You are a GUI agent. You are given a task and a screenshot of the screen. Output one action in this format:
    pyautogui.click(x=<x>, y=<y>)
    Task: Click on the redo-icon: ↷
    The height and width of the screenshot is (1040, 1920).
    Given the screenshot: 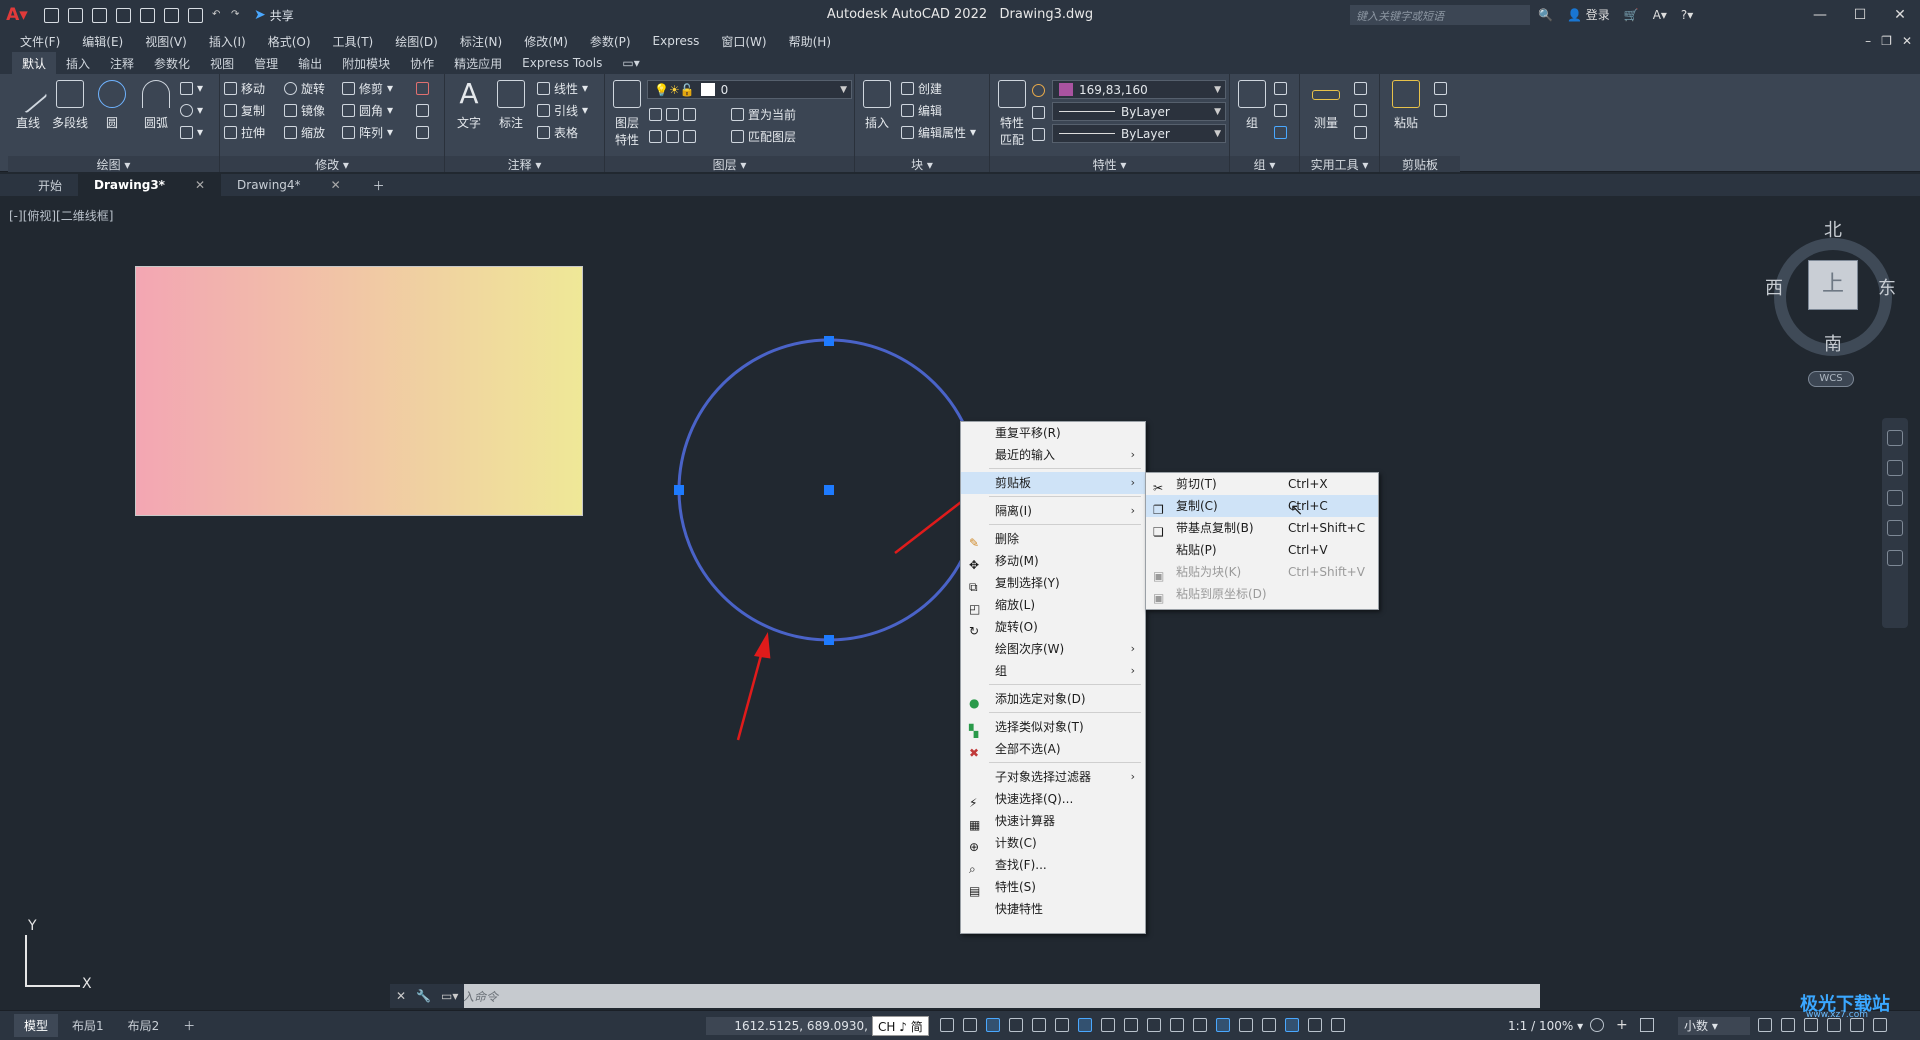 What is the action you would take?
    pyautogui.click(x=236, y=15)
    